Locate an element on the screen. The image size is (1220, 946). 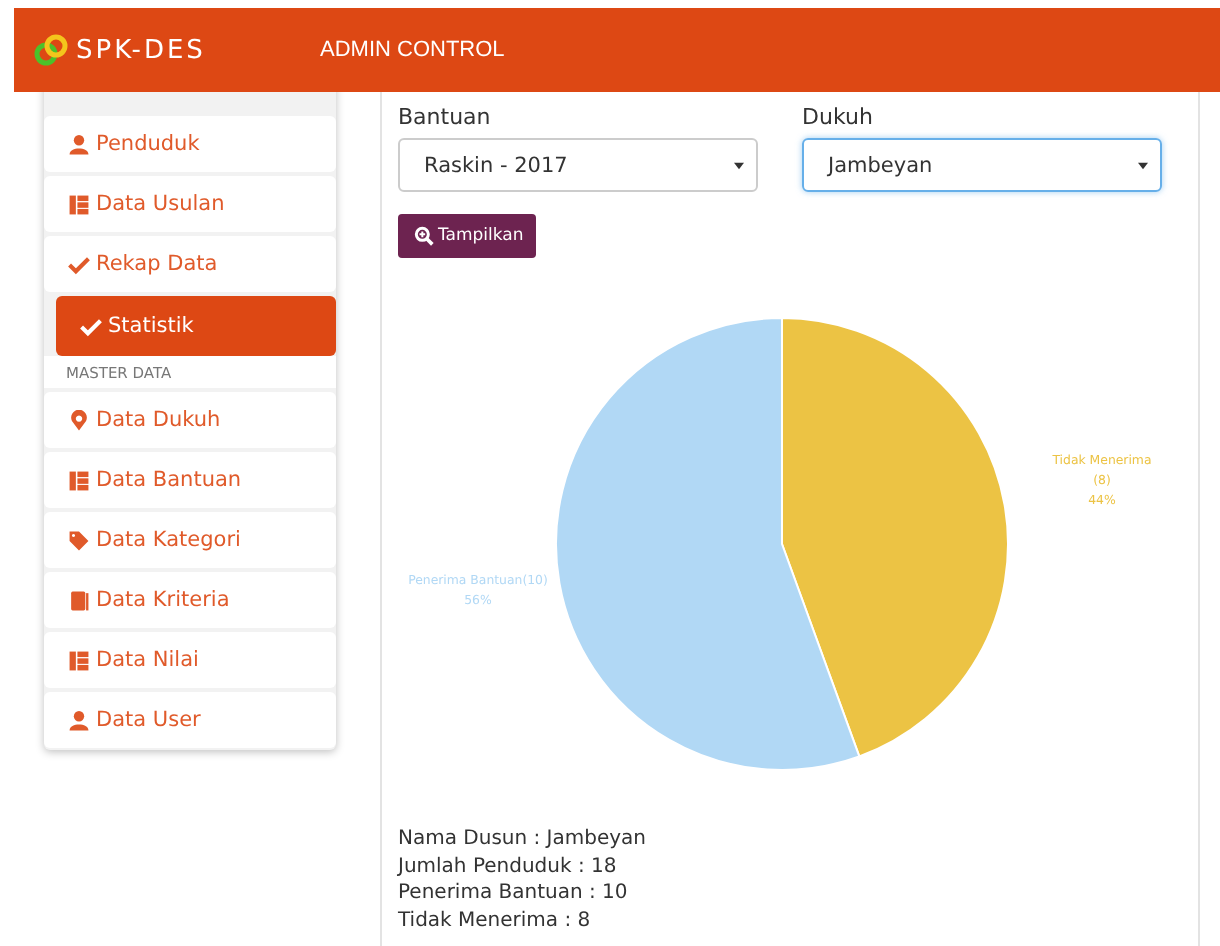
sidebar-item: Data User is located at coordinates (190, 720).